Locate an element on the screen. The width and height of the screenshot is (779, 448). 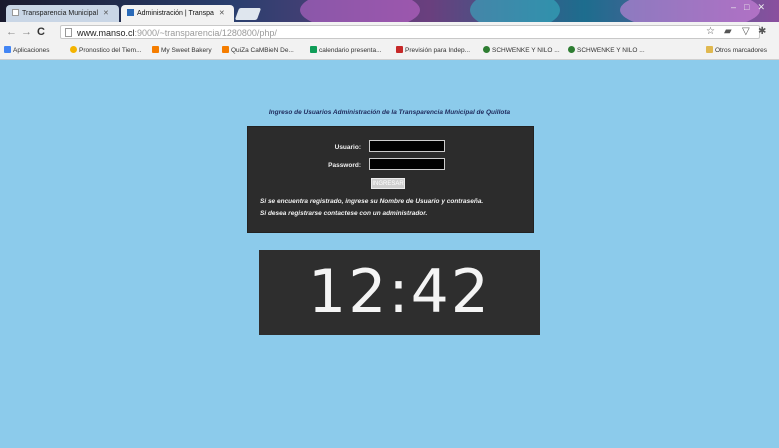
password-label: Password: is located at coordinates (344, 165).